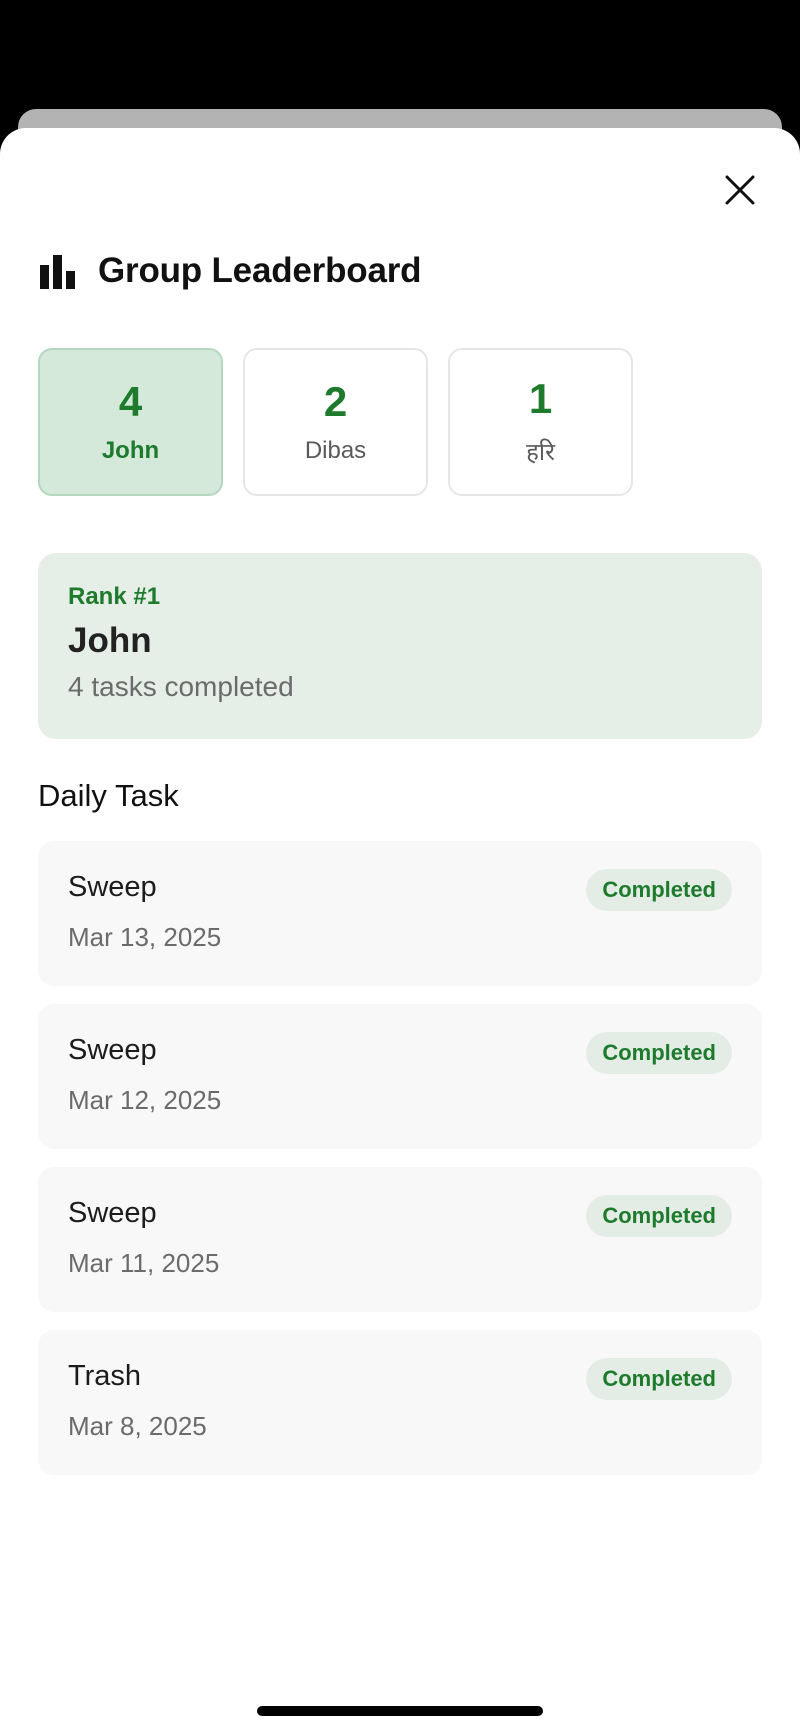 Image resolution: width=800 pixels, height=1734 pixels. What do you see at coordinates (144, 1263) in the screenshot?
I see `task-date: Mar 11, 2025` at bounding box center [144, 1263].